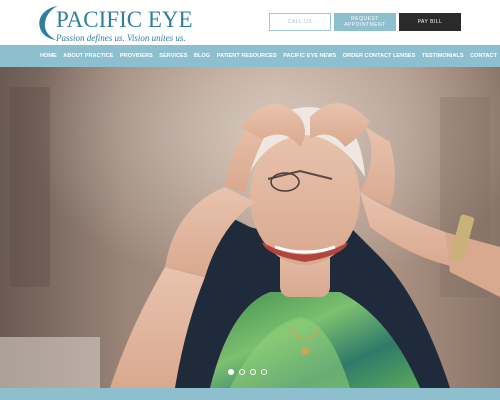  Describe the element at coordinates (124, 19) in the screenshot. I see `logo-name: PACIFIC EYE` at that location.